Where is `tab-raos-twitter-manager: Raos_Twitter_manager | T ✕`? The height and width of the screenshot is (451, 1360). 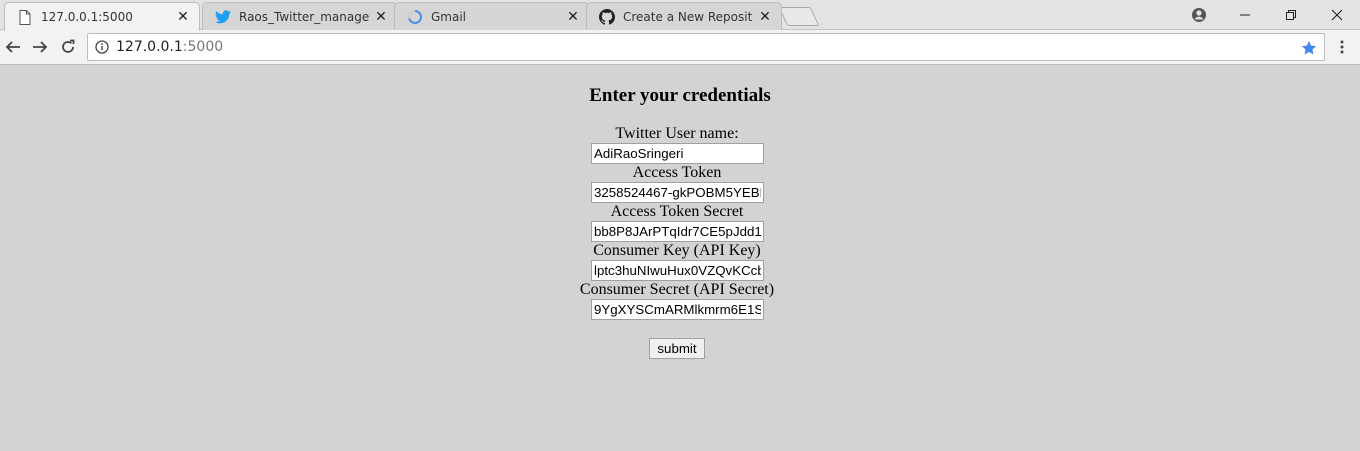
tab-raos-twitter-manager: Raos_Twitter_manager | T ✕ is located at coordinates (300, 16).